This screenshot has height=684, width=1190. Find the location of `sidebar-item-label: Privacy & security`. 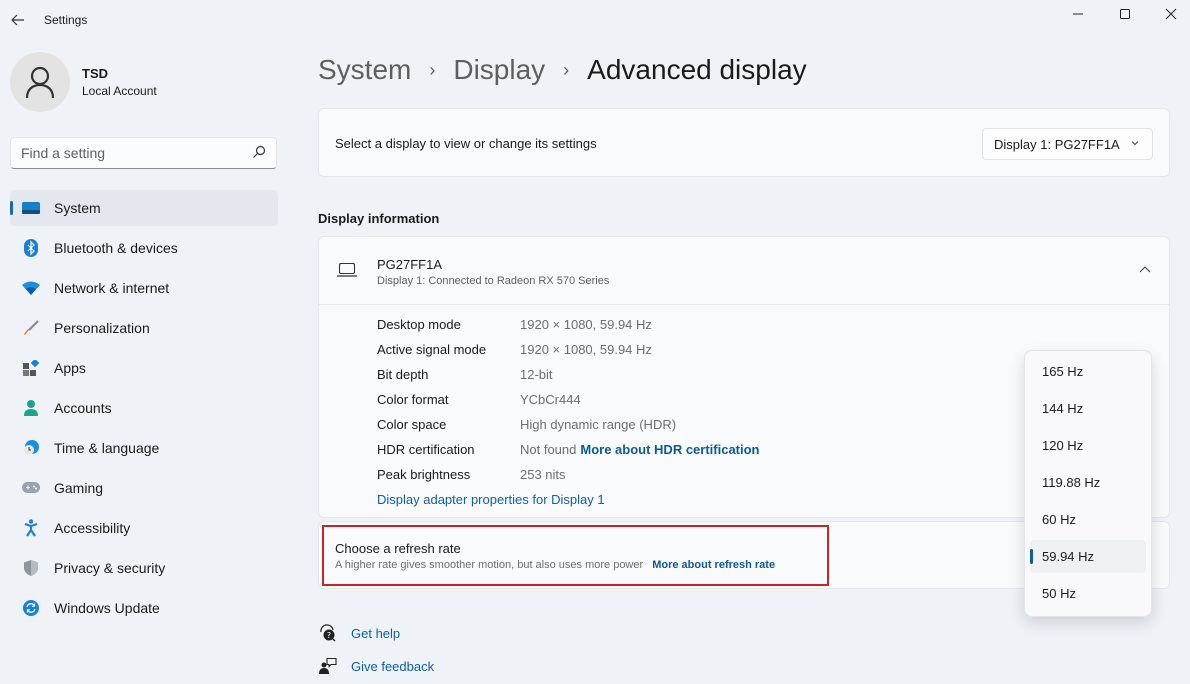

sidebar-item-label: Privacy & security is located at coordinates (110, 568).